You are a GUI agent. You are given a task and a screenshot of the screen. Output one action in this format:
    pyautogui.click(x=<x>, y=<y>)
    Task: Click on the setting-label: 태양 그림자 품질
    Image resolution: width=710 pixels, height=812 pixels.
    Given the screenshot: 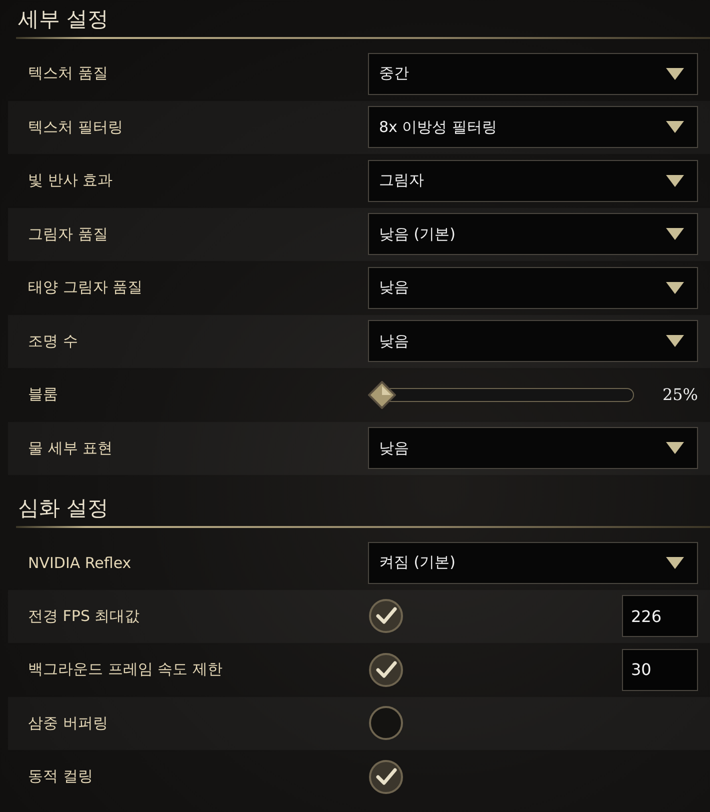 What is the action you would take?
    pyautogui.click(x=86, y=288)
    